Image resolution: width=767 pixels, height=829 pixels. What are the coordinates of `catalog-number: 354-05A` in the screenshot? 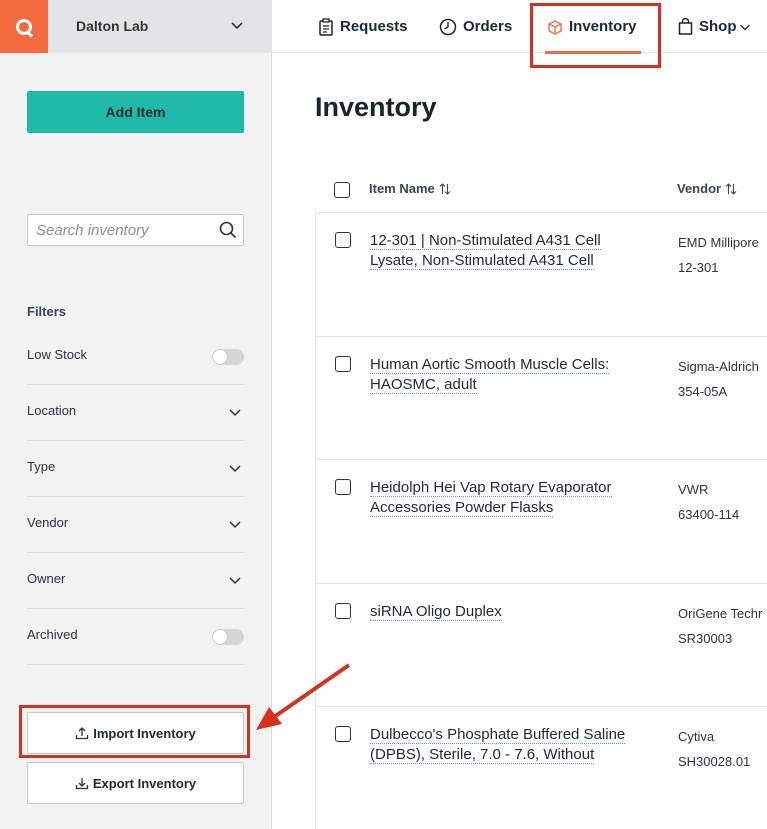 It's located at (703, 391).